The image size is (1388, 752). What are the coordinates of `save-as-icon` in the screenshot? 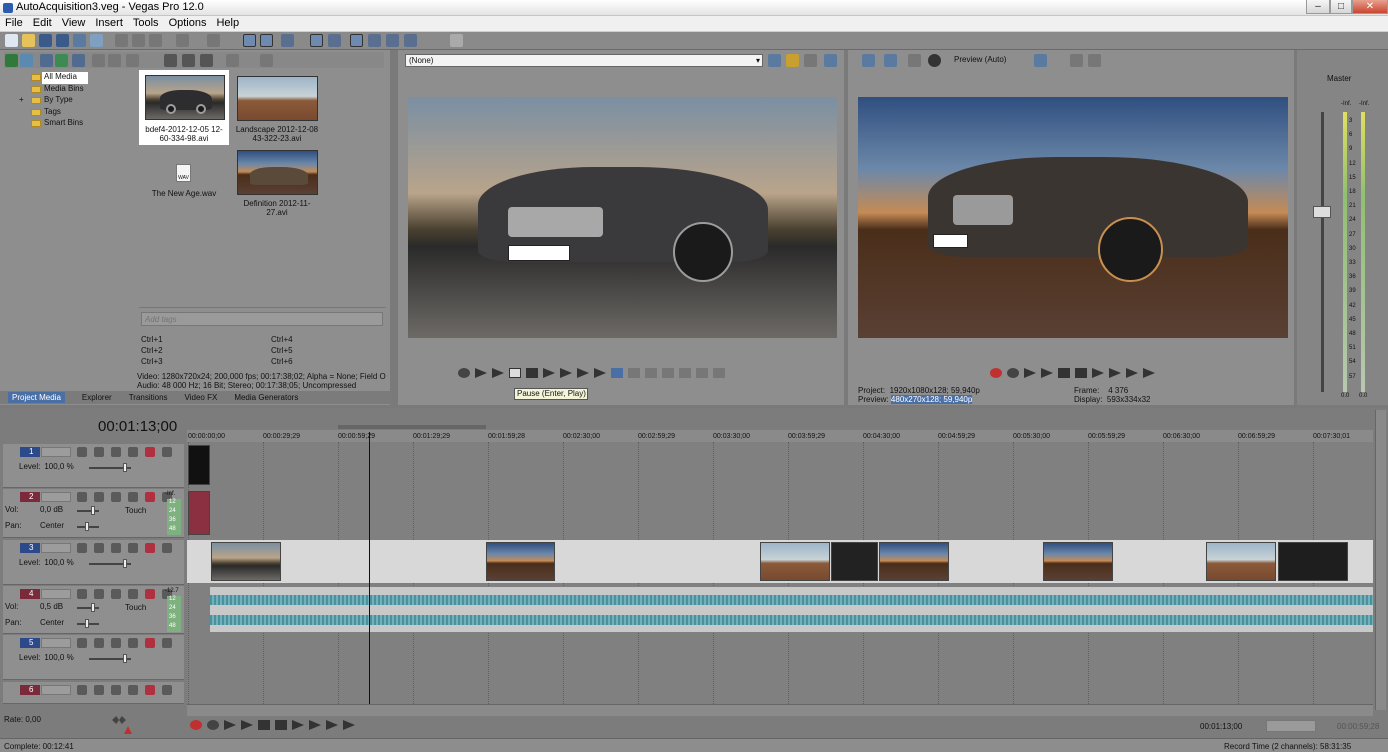 It's located at (62, 40).